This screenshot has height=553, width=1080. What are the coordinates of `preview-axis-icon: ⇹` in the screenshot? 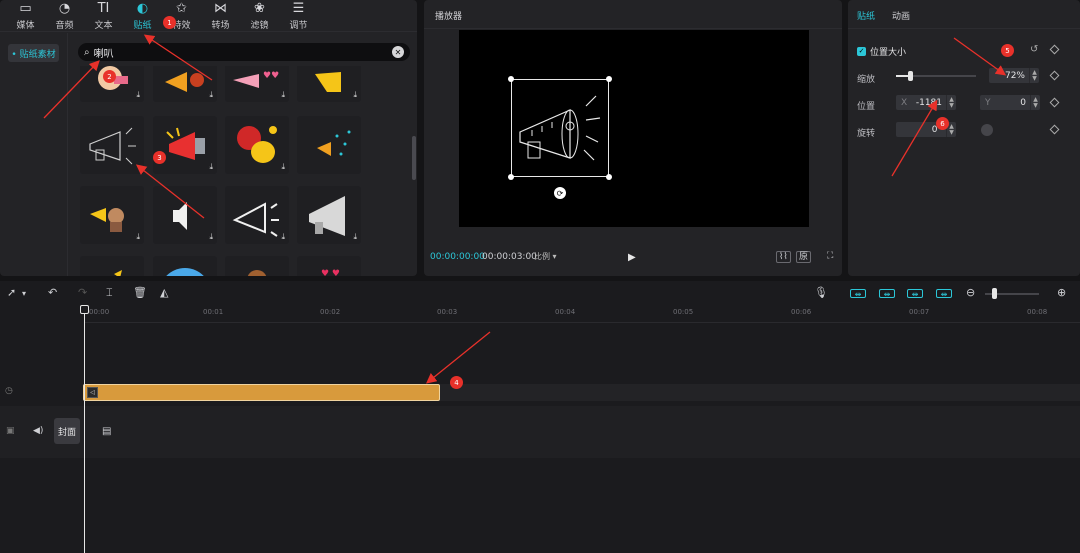 It's located at (915, 294).